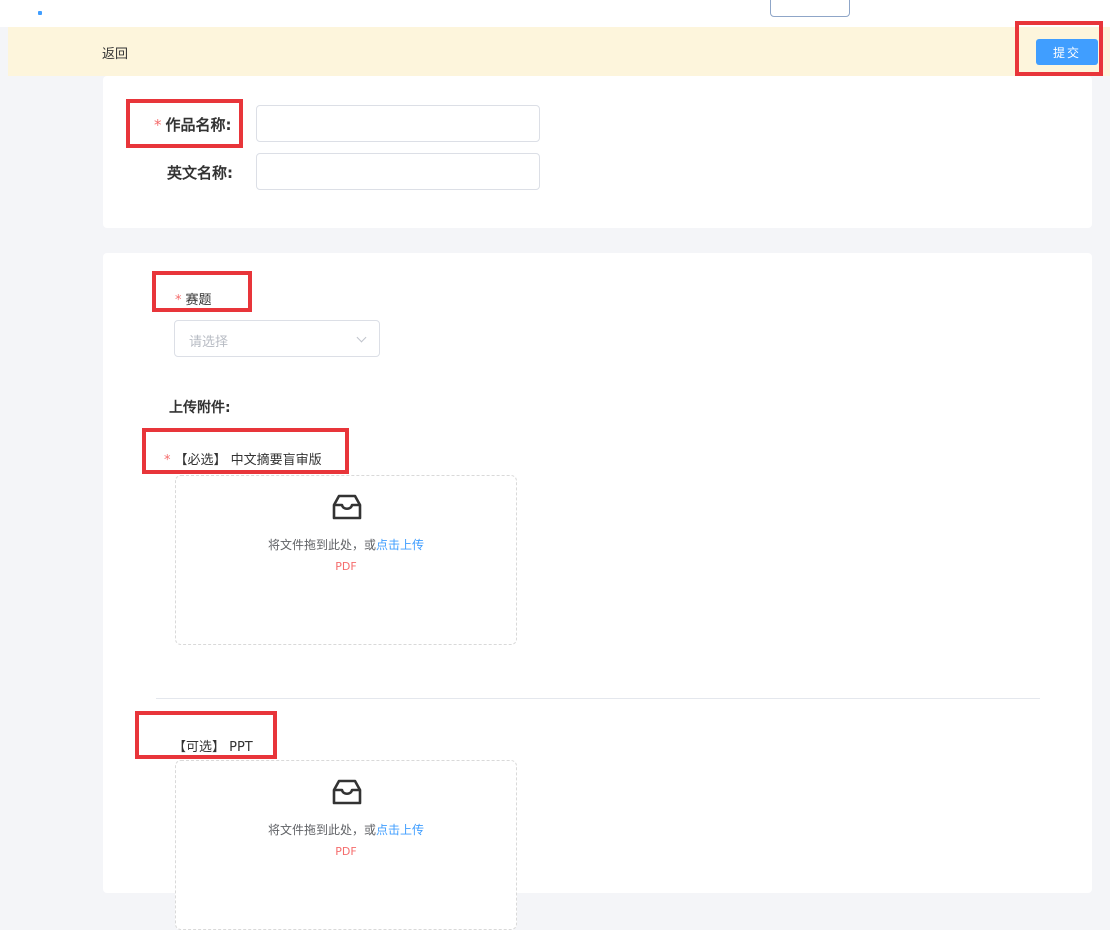 The width and height of the screenshot is (1110, 930). What do you see at coordinates (200, 408) in the screenshot?
I see `upload-section-title: 上传附件:` at bounding box center [200, 408].